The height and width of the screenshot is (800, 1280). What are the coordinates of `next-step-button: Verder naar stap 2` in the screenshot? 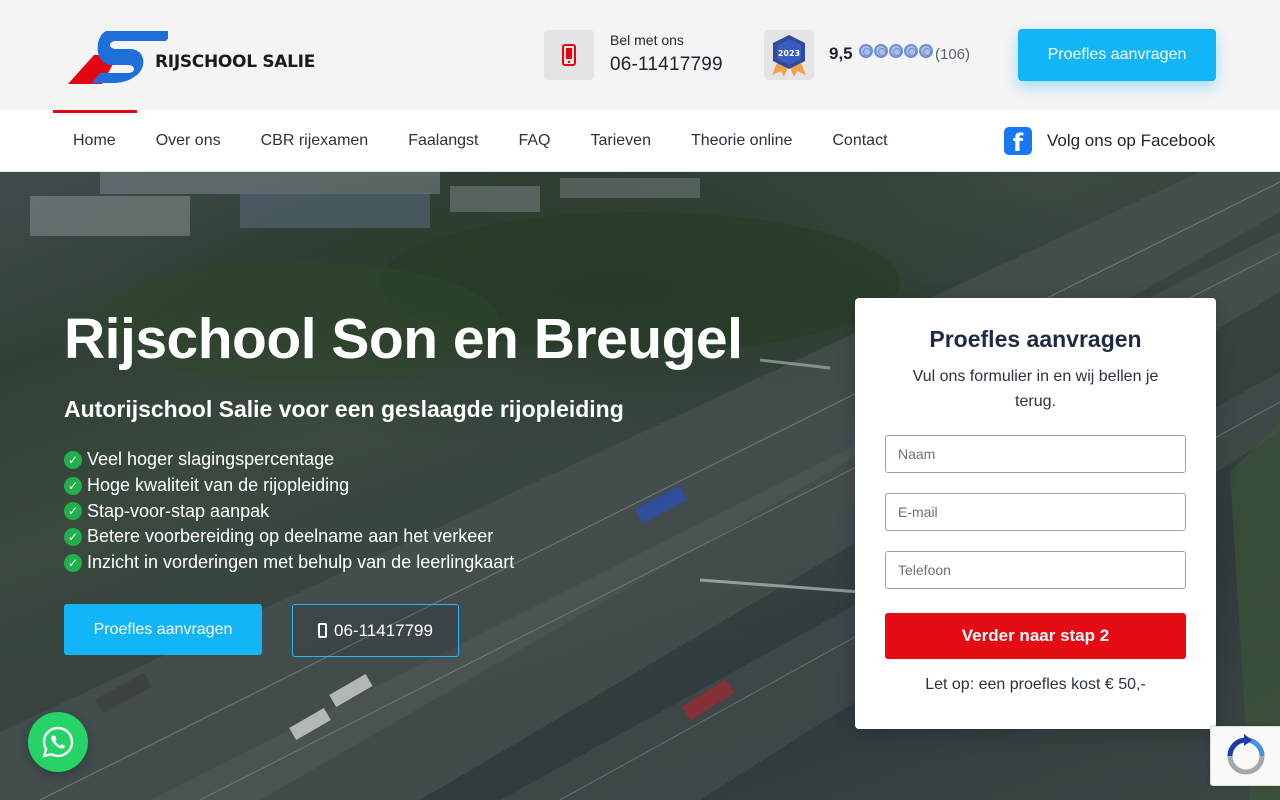 It's located at (1035, 636).